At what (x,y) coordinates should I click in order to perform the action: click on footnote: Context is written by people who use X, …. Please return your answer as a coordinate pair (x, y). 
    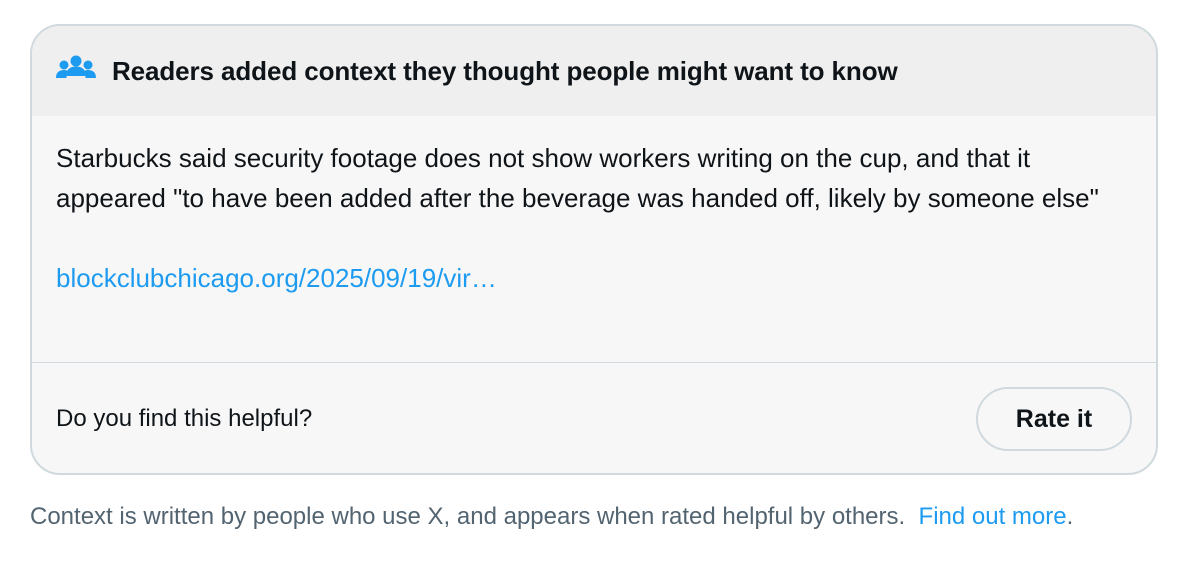
    Looking at the image, I should click on (585, 516).